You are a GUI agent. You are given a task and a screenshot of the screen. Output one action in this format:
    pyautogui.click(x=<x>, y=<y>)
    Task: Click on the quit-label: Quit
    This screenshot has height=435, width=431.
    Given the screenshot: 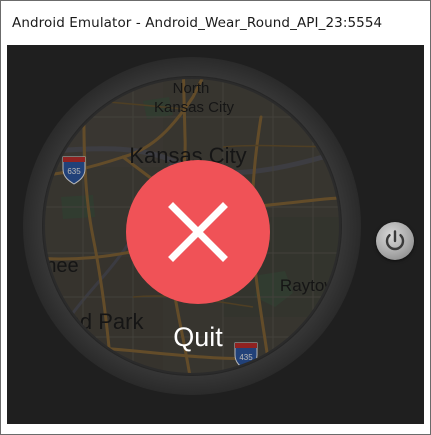 What is the action you would take?
    pyautogui.click(x=198, y=337)
    